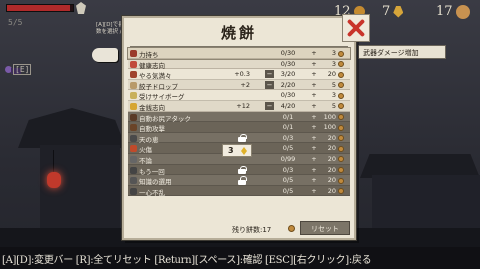 The width and height of the screenshot is (480, 269). I want to click on upgrade-row: 知識の選用 0/5 +20, so click(239, 180).